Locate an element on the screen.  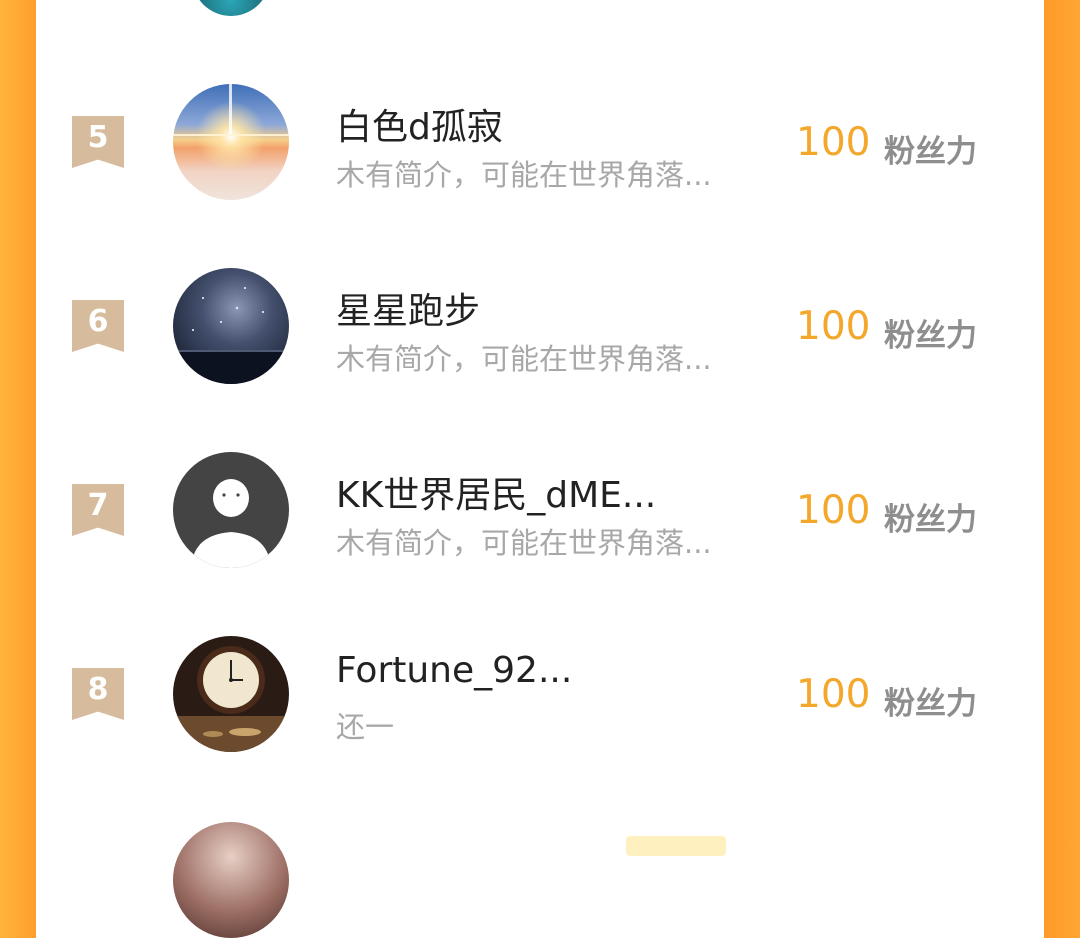
starry-night-avatar is located at coordinates (231, 326).